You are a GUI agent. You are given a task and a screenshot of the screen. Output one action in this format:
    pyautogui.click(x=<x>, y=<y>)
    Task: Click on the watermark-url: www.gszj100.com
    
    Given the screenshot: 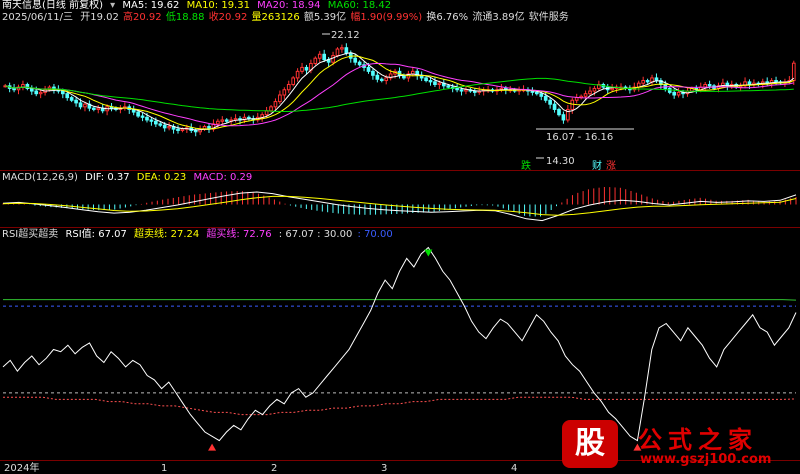 What is the action you would take?
    pyautogui.click(x=706, y=459)
    